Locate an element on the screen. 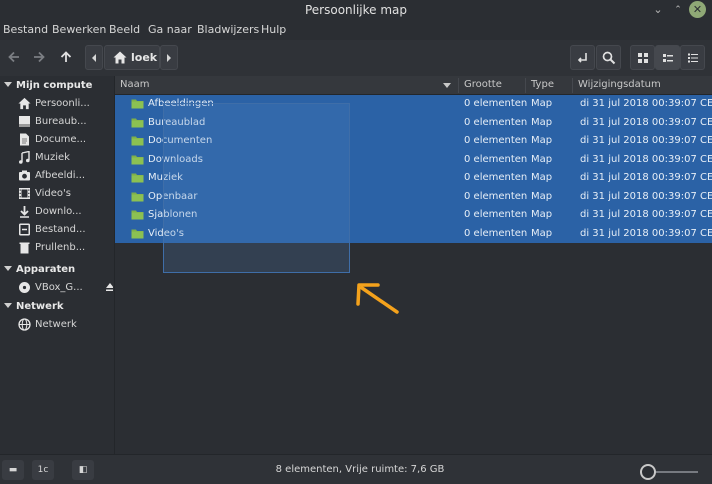 This screenshot has height=484, width=712. download-icon is located at coordinates (24, 212).